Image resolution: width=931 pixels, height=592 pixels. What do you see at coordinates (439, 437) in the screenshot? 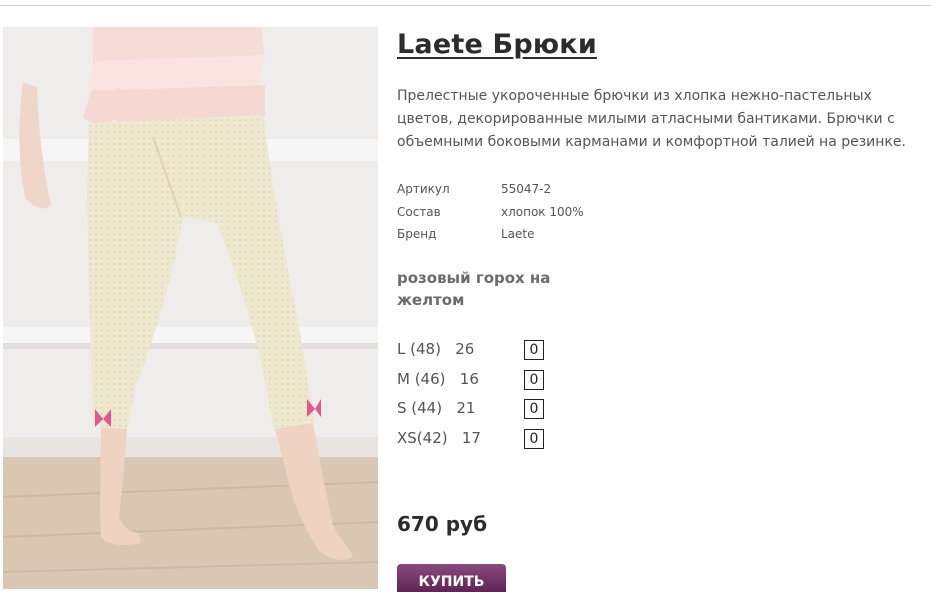
I see `size-label: XS(42) 17` at bounding box center [439, 437].